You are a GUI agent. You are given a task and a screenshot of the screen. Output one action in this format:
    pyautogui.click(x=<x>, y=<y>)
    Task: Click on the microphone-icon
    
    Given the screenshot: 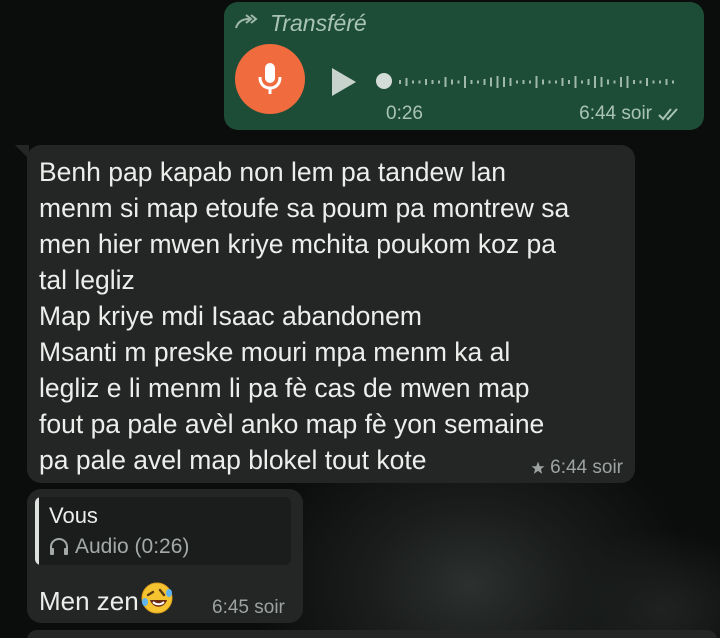 What is the action you would take?
    pyautogui.click(x=270, y=78)
    